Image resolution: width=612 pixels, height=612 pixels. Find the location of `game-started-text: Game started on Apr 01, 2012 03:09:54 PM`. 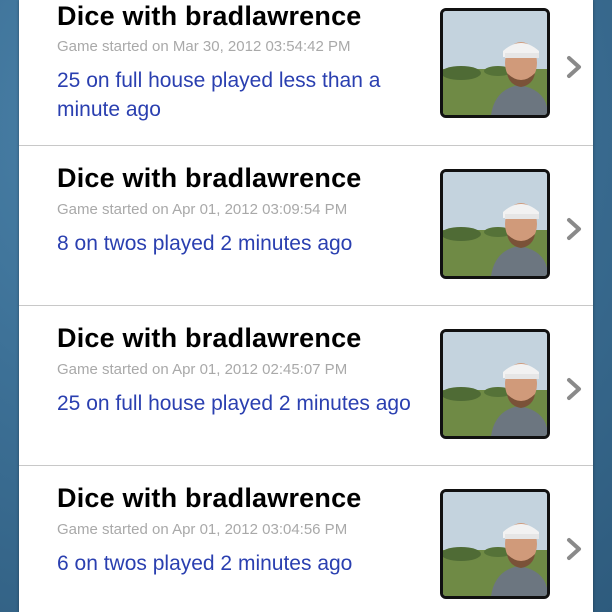

game-started-text: Game started on Apr 01, 2012 03:09:54 PM is located at coordinates (202, 209).